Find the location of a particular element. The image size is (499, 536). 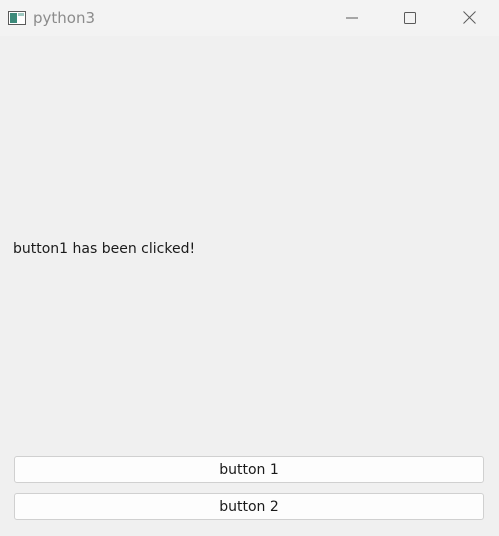

status-label: button1 has been clicked! is located at coordinates (104, 249).